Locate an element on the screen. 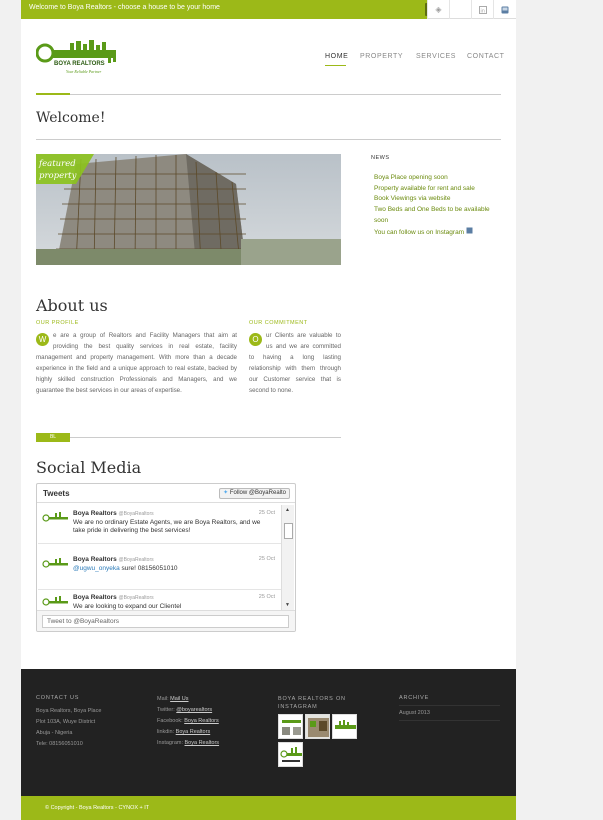 Image resolution: width=603 pixels, height=820 pixels. archive-list: August 2013 is located at coordinates (414, 713).